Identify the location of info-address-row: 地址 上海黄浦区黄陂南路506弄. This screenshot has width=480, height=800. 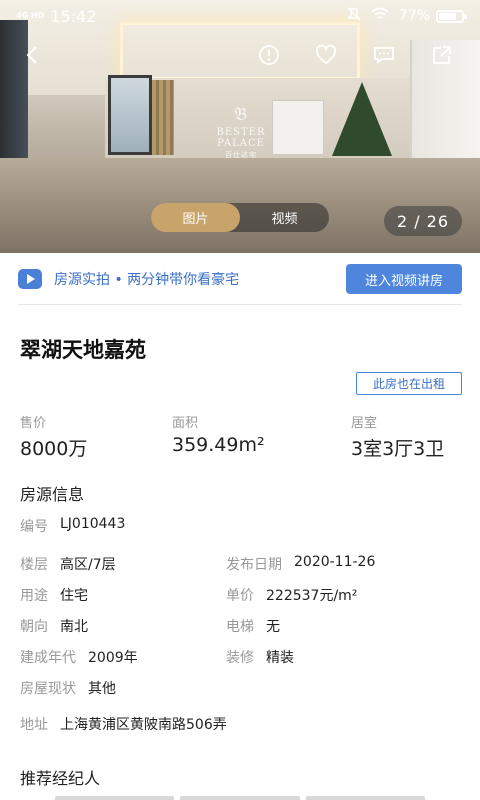
(123, 724).